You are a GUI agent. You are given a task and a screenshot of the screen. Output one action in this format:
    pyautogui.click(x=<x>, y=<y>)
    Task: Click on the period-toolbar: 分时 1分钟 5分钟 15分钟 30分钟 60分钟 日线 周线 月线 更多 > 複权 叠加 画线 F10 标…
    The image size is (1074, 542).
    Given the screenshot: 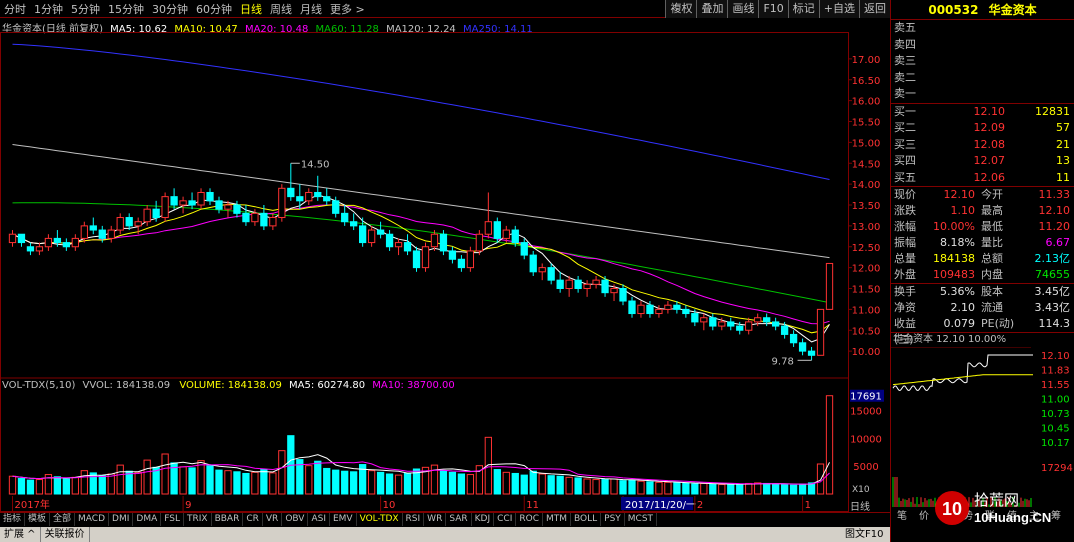 What is the action you would take?
    pyautogui.click(x=445, y=9)
    